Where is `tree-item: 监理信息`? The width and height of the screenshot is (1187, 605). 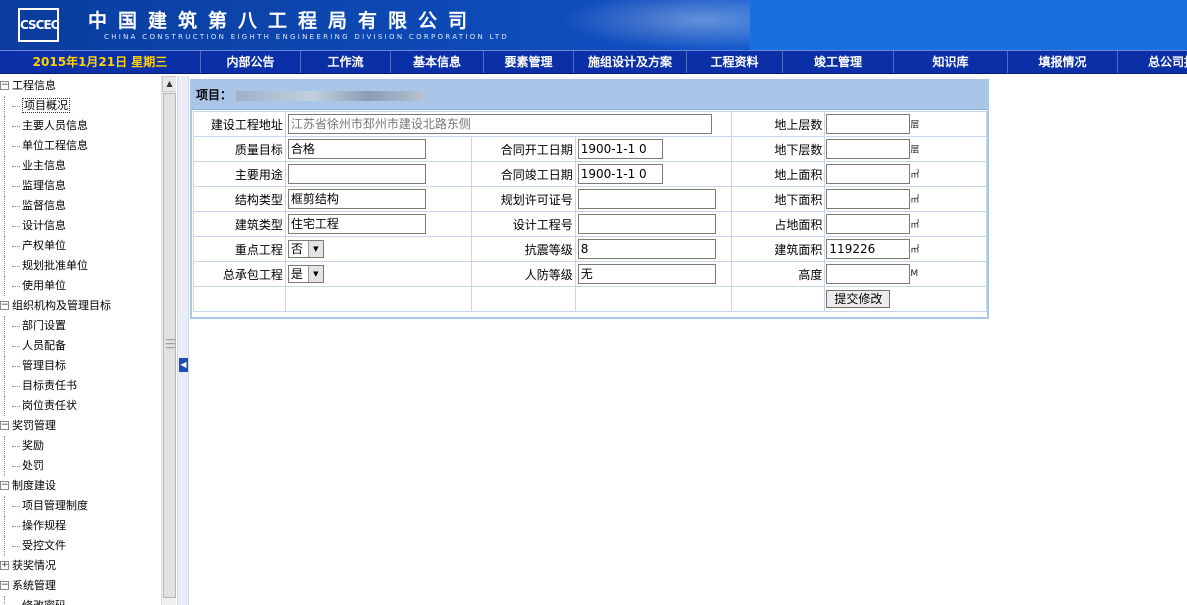
tree-item: 监理信息 is located at coordinates (80, 186).